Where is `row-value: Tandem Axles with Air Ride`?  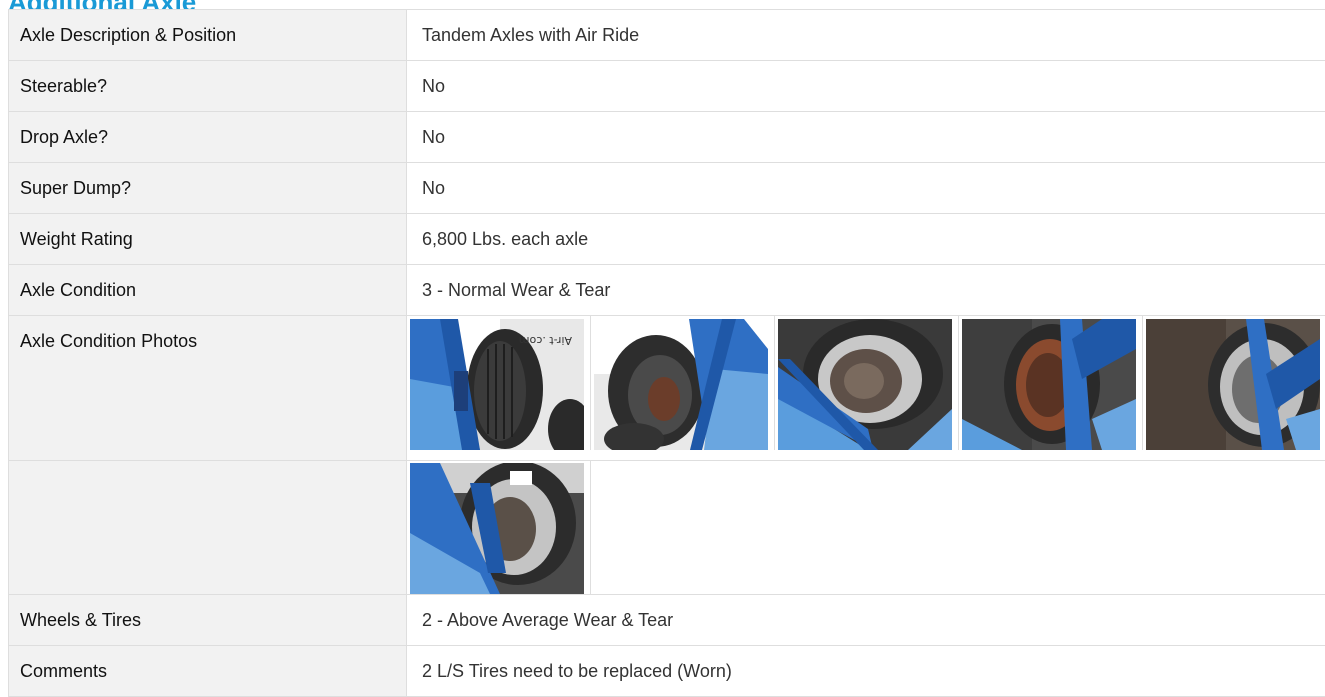 row-value: Tandem Axles with Air Ride is located at coordinates (866, 35).